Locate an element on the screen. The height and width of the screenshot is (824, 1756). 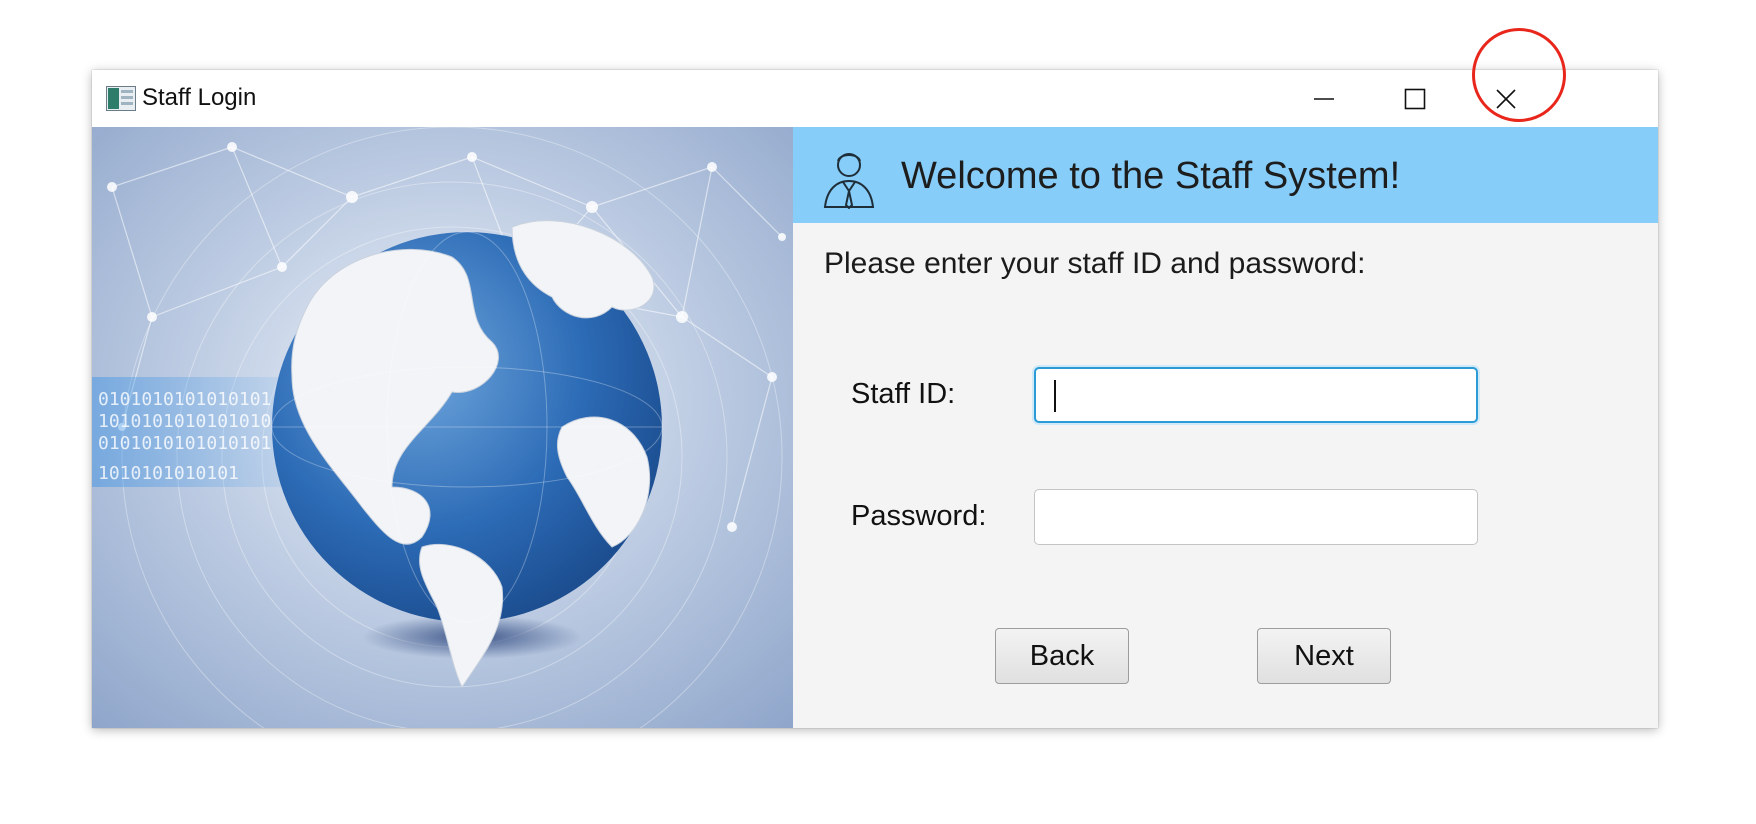
back-button: Back is located at coordinates (1062, 656).